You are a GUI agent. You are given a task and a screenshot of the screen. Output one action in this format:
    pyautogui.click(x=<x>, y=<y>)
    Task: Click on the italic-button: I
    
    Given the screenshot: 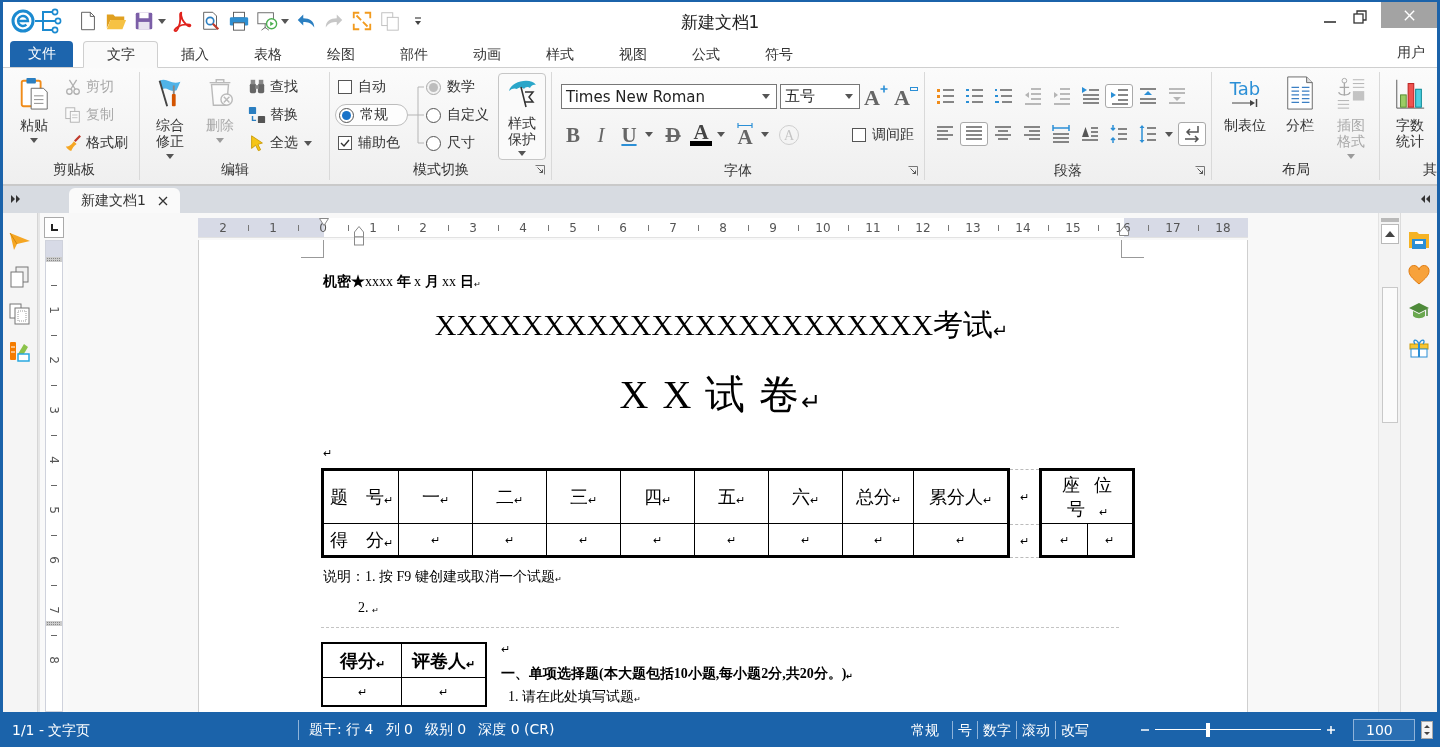 What is the action you would take?
    pyautogui.click(x=601, y=134)
    